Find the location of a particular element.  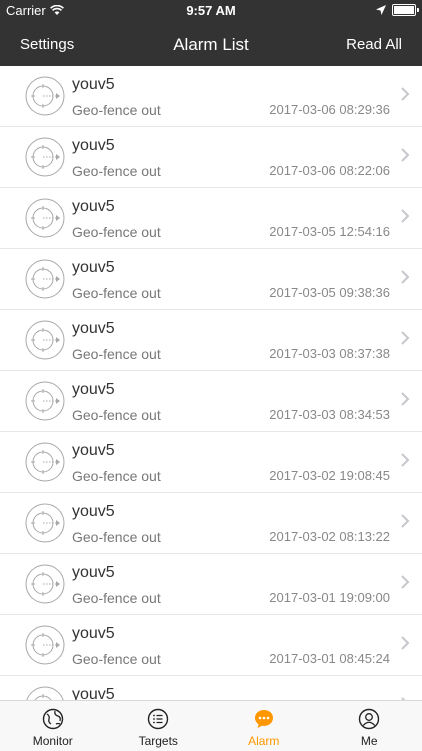

settings-button: Settings is located at coordinates (47, 44).